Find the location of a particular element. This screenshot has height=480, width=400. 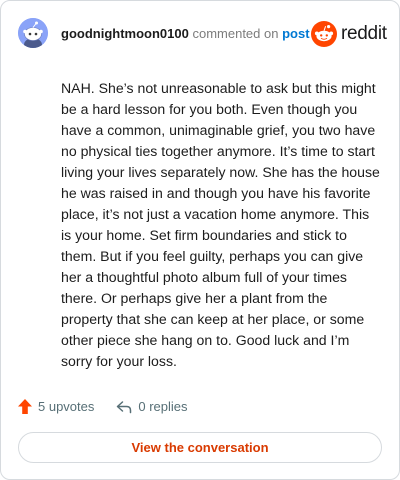

comment-actions: 5 upvotes 0 replies is located at coordinates (103, 406).